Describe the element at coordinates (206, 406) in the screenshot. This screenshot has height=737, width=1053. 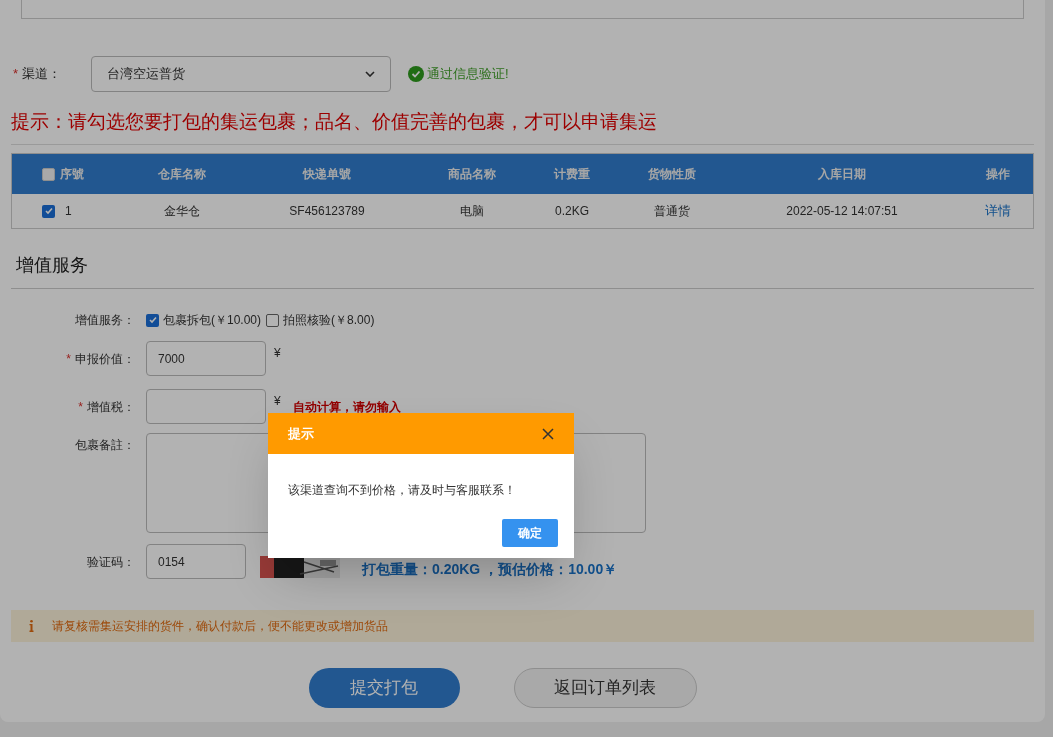
I see `input-field` at that location.